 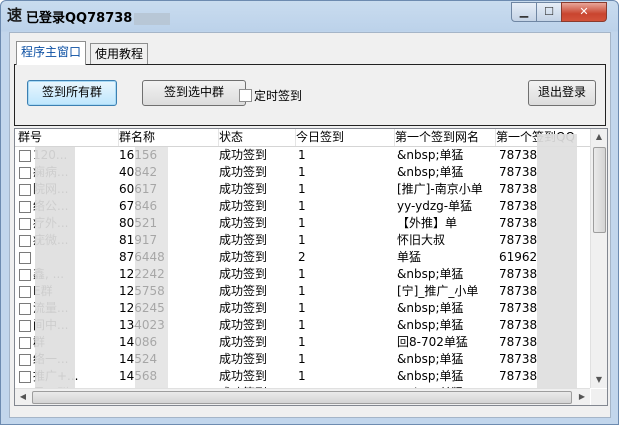 I want to click on scrollbar-corner, so click(x=599, y=397).